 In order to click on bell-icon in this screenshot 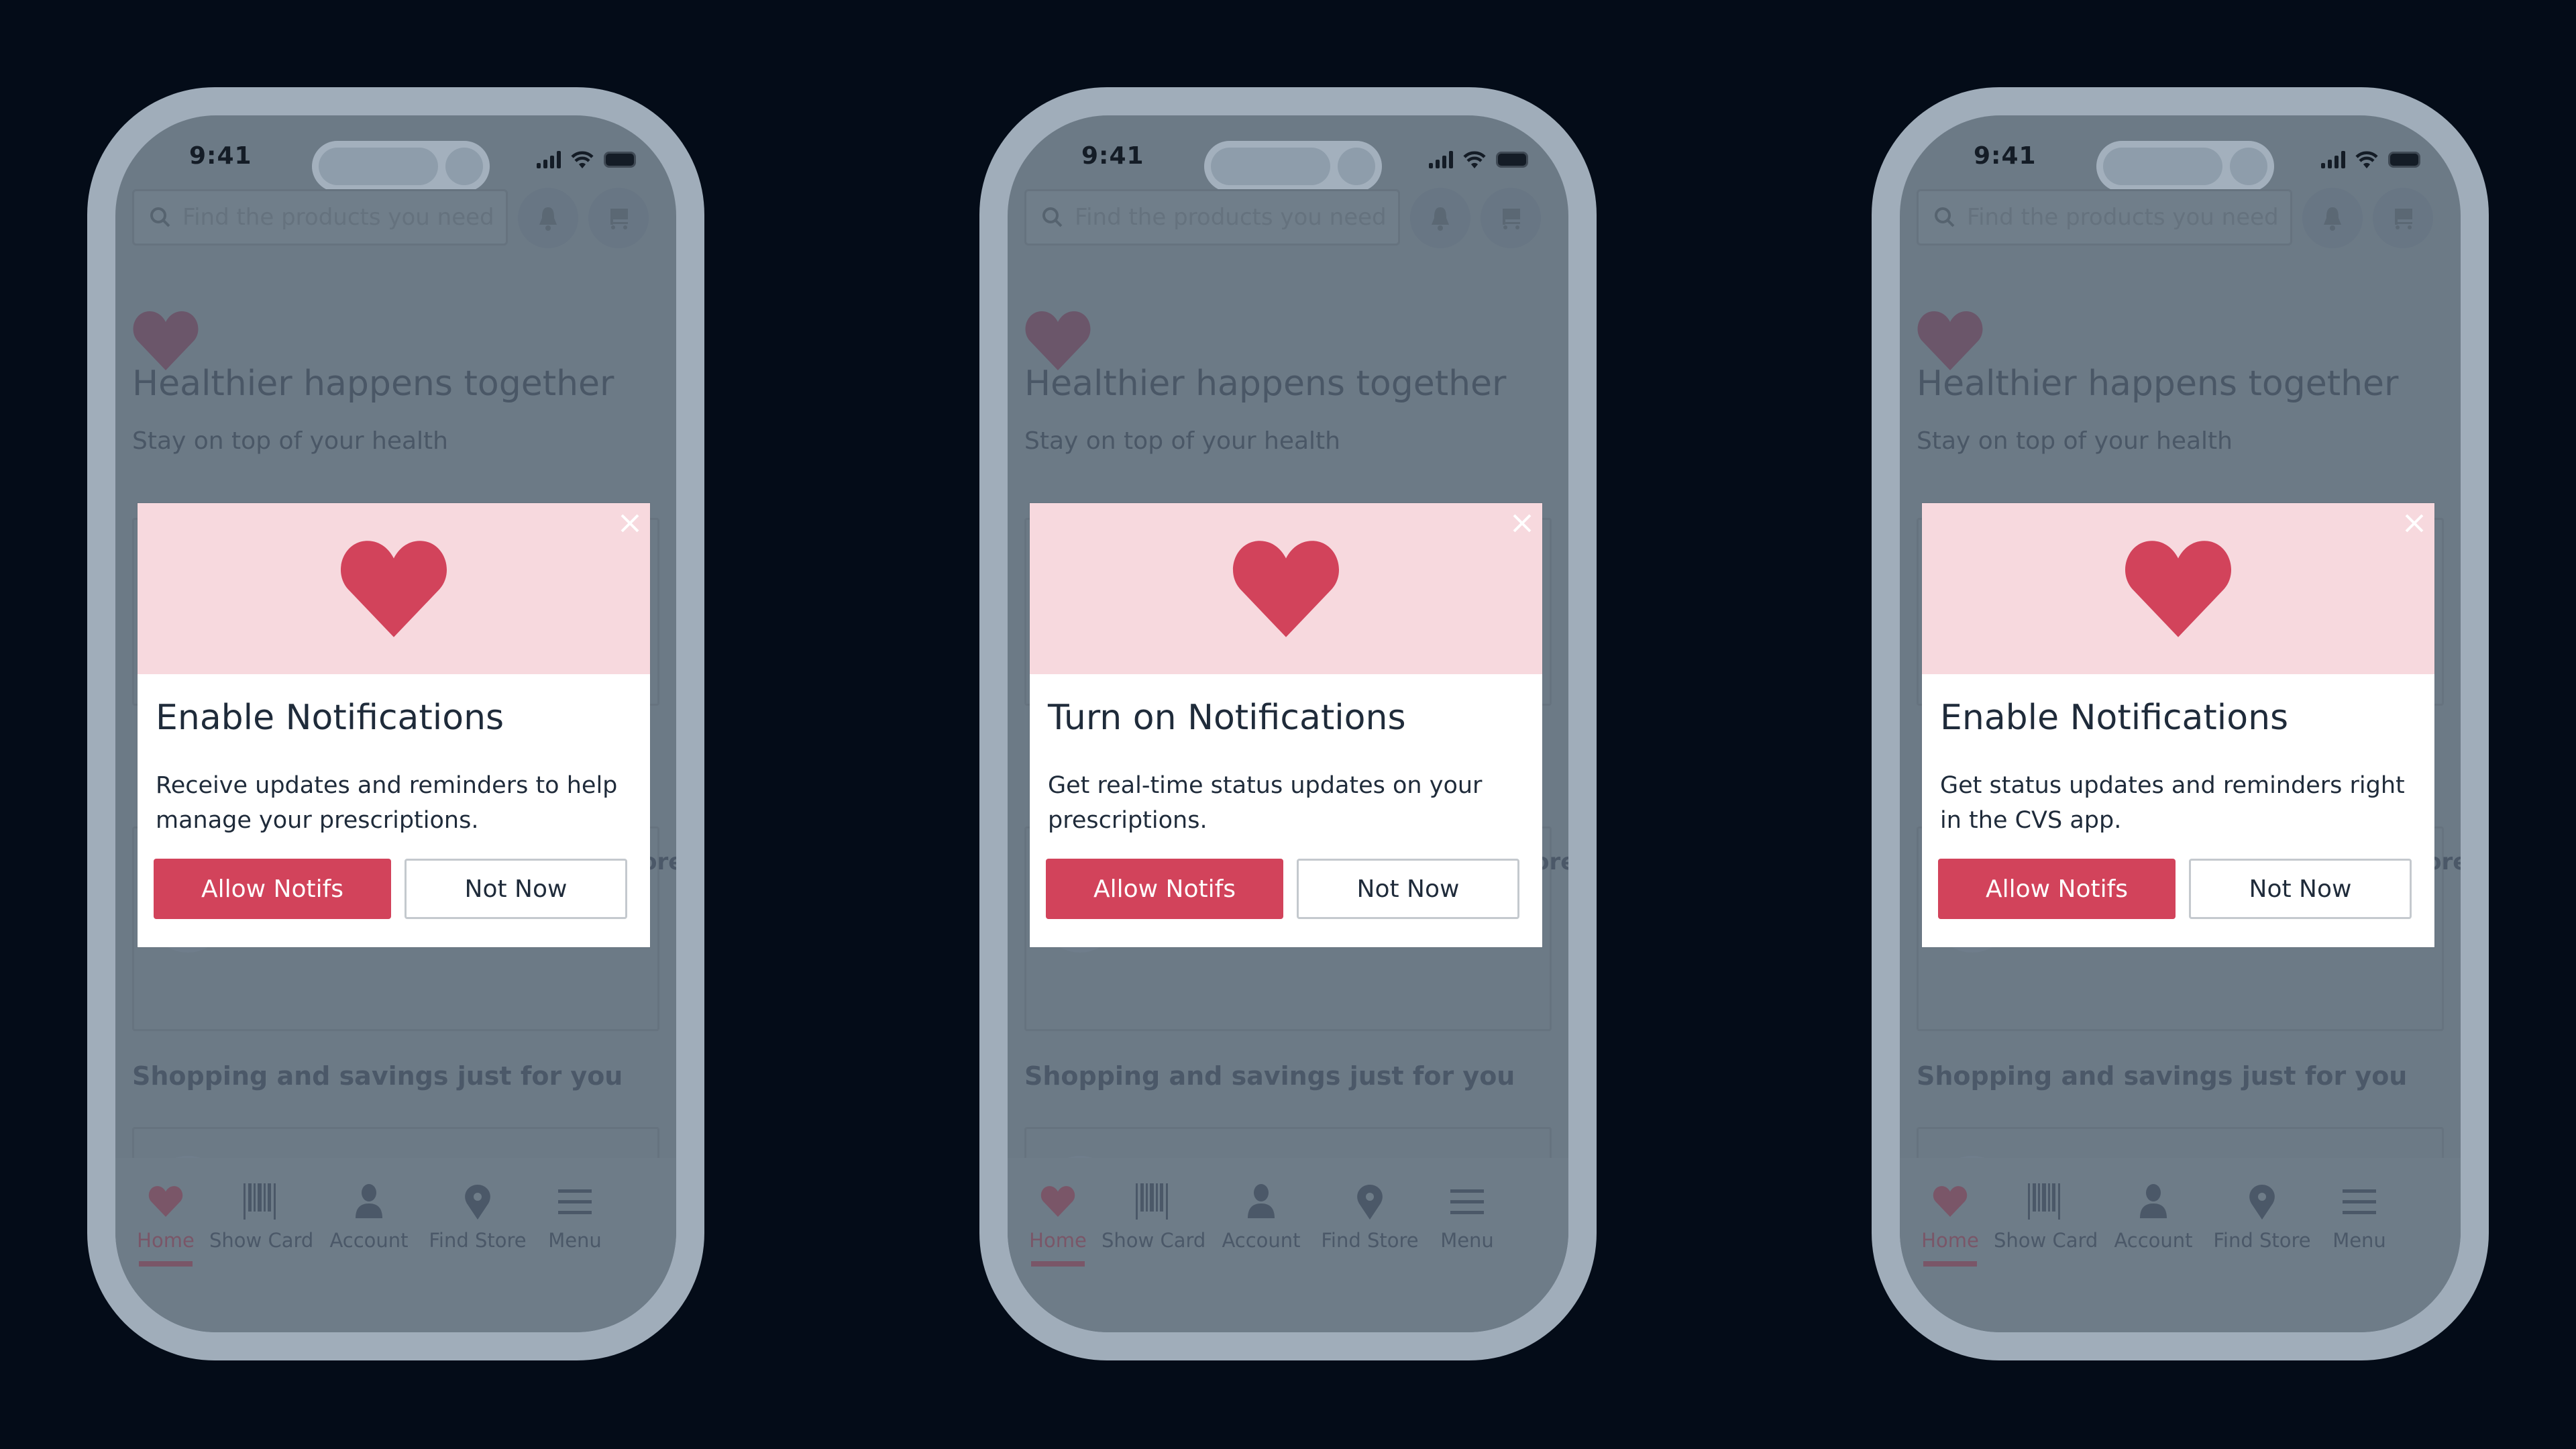, I will do `click(2332, 219)`.